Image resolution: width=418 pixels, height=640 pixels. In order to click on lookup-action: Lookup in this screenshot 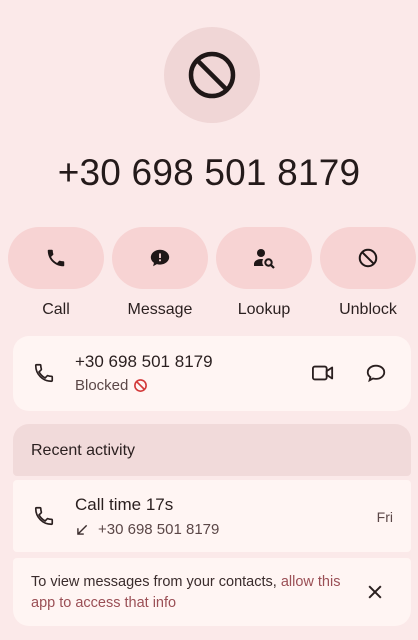, I will do `click(264, 273)`.